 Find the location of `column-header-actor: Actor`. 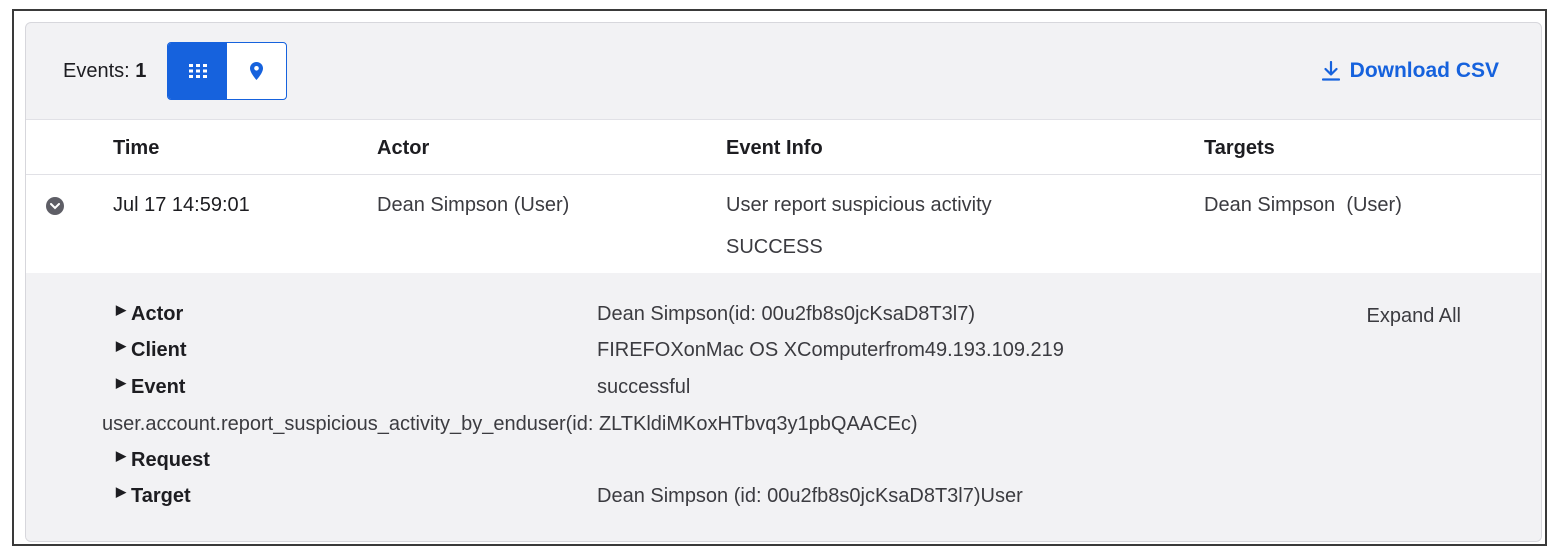

column-header-actor: Actor is located at coordinates (403, 148).